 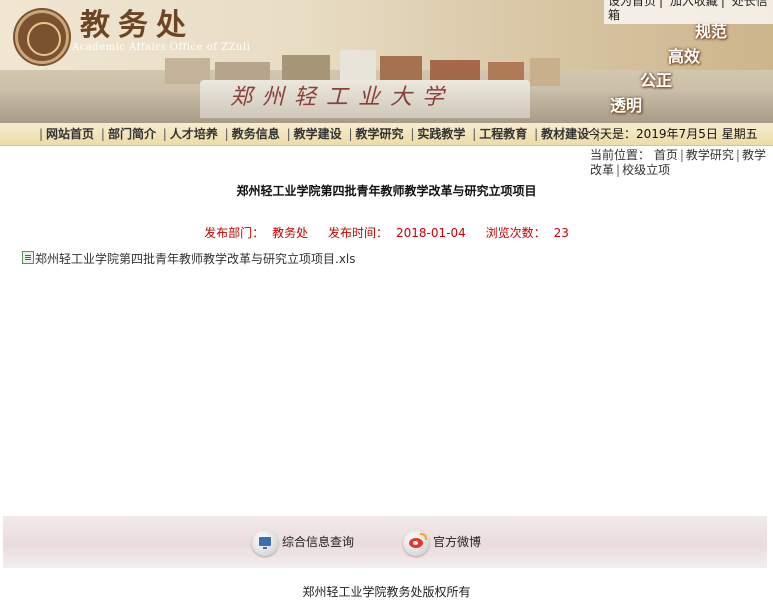 What do you see at coordinates (561, 233) in the screenshot?
I see `meta-views-value: 23` at bounding box center [561, 233].